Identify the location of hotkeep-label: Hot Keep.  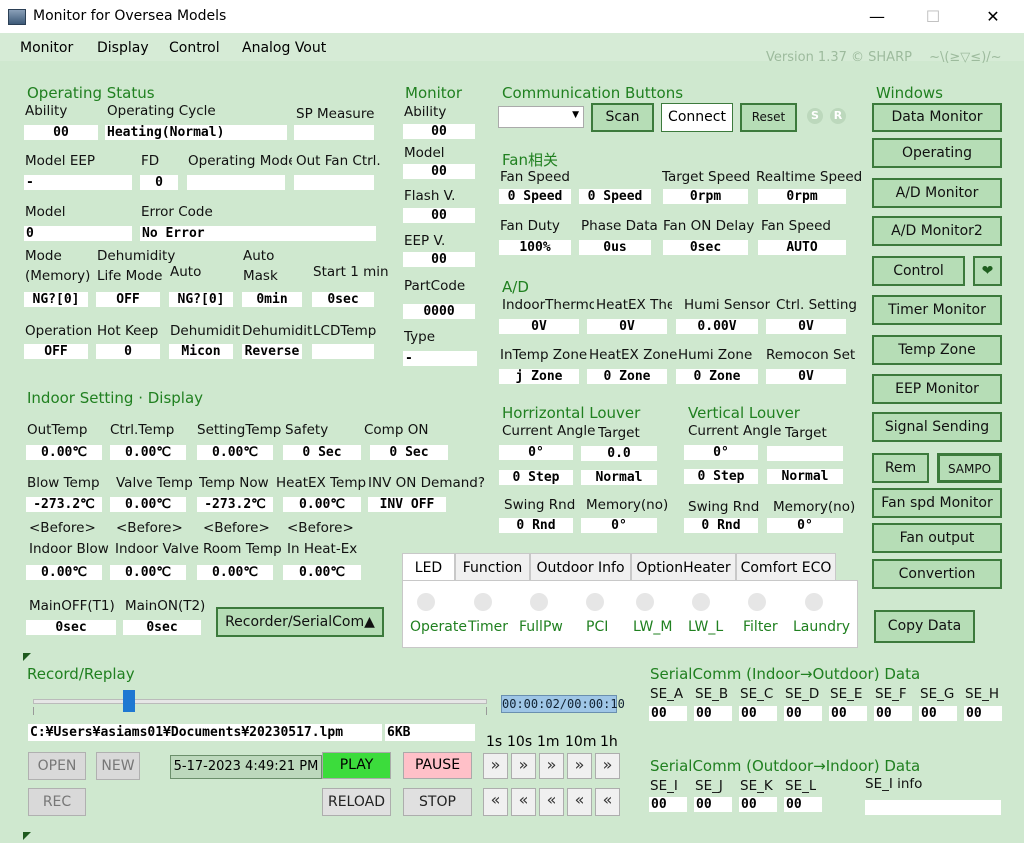
(128, 331).